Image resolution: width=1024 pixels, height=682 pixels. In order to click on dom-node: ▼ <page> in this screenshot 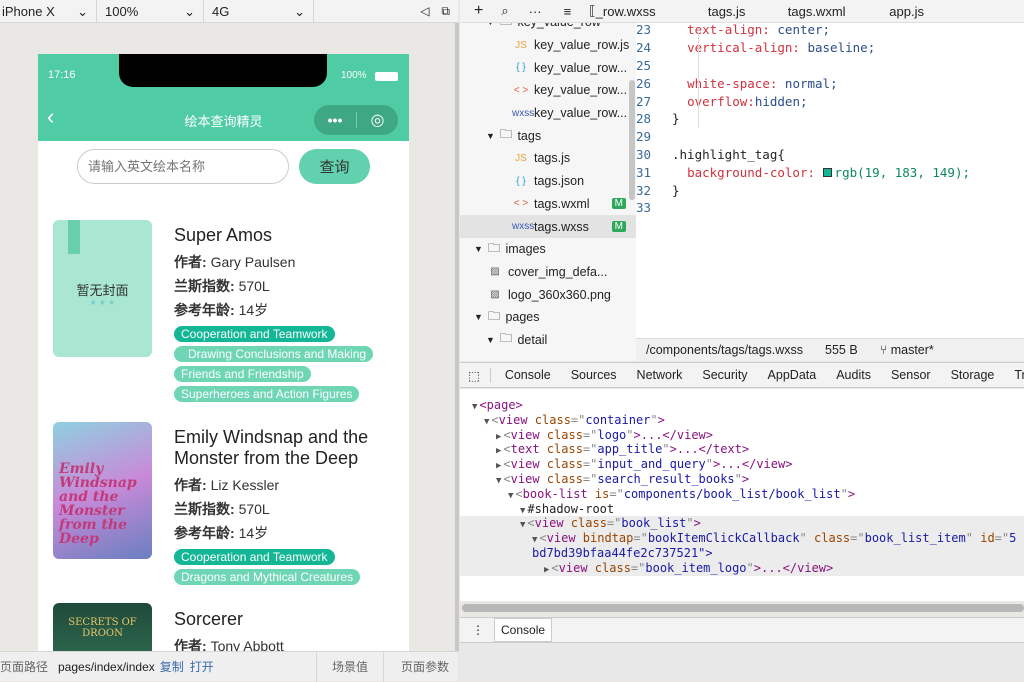, I will do `click(742, 405)`.